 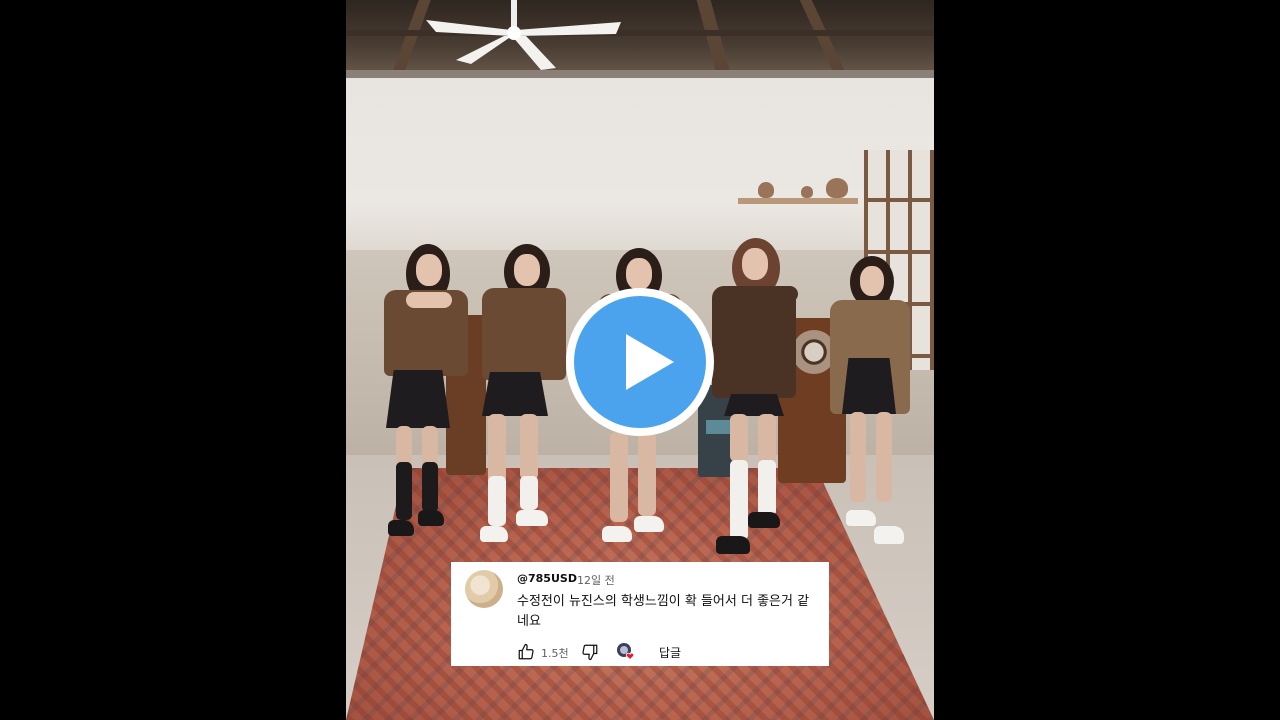 I want to click on thumbs-down-icon, so click(x=590, y=652).